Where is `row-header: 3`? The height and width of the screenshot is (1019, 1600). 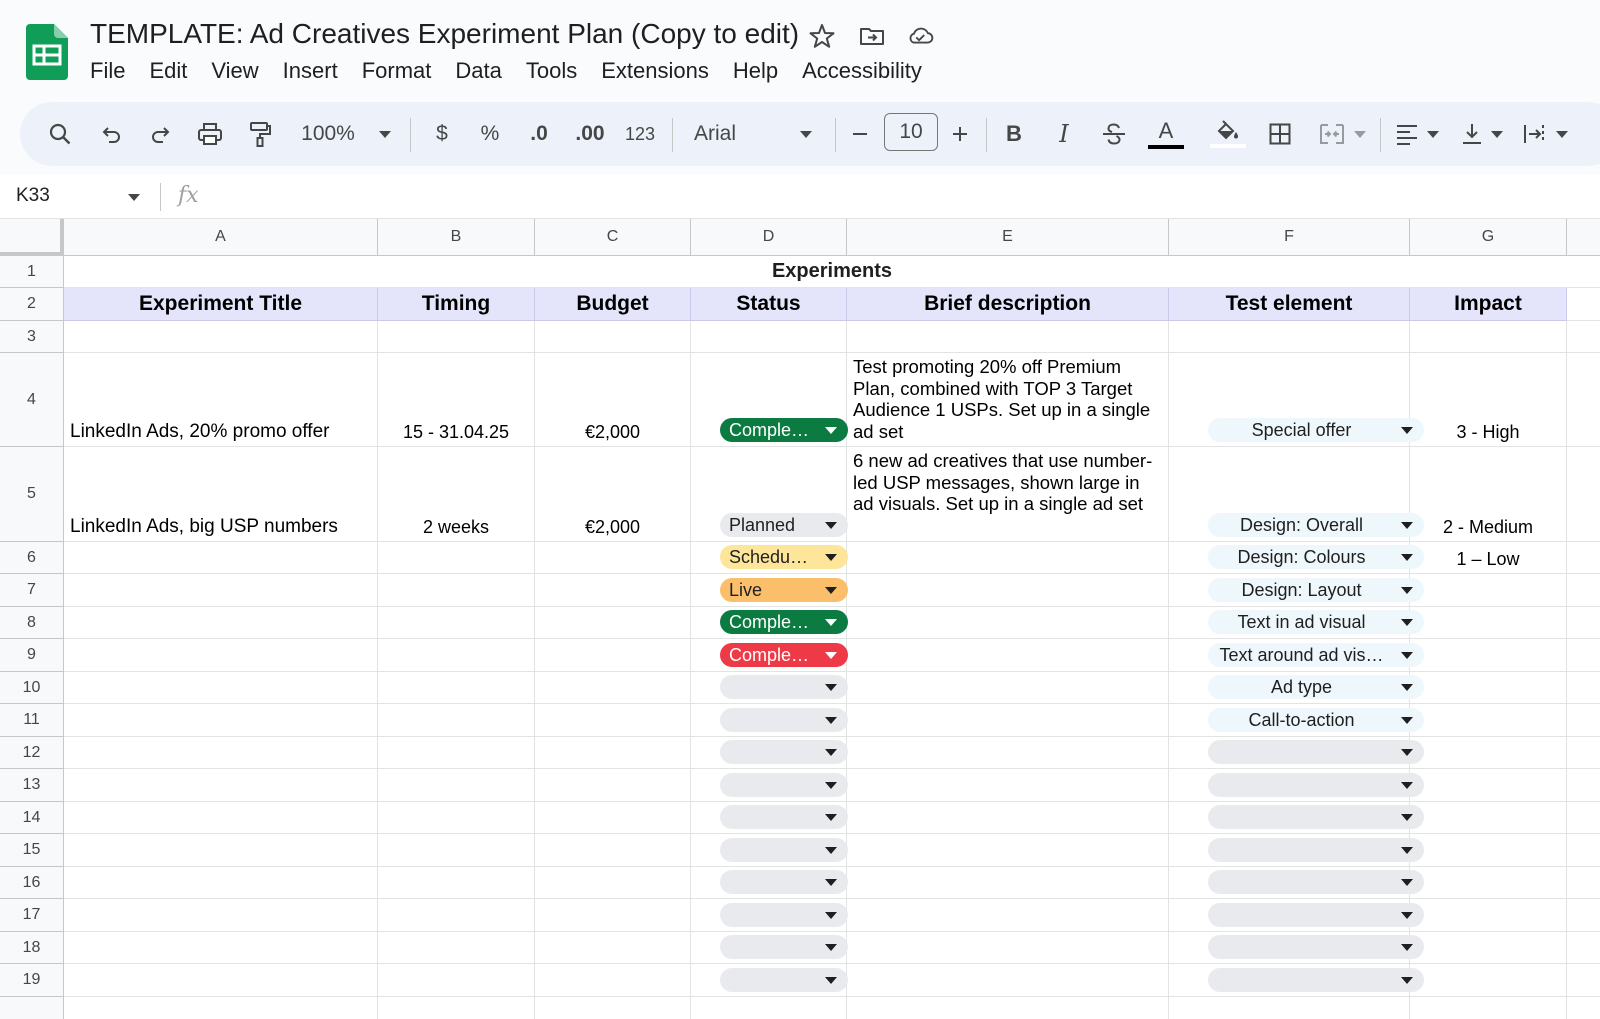
row-header: 3 is located at coordinates (32, 337).